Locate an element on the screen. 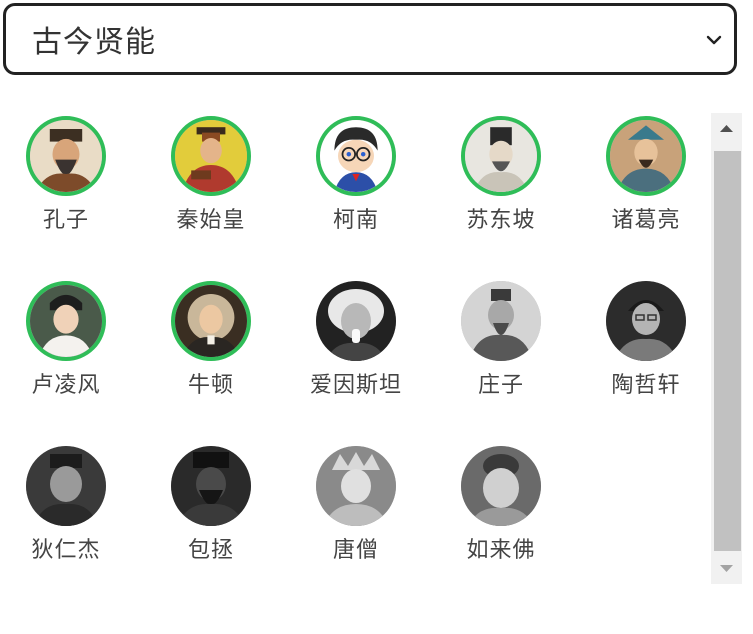  person-card-baozheng: 包拯 is located at coordinates (211, 505).